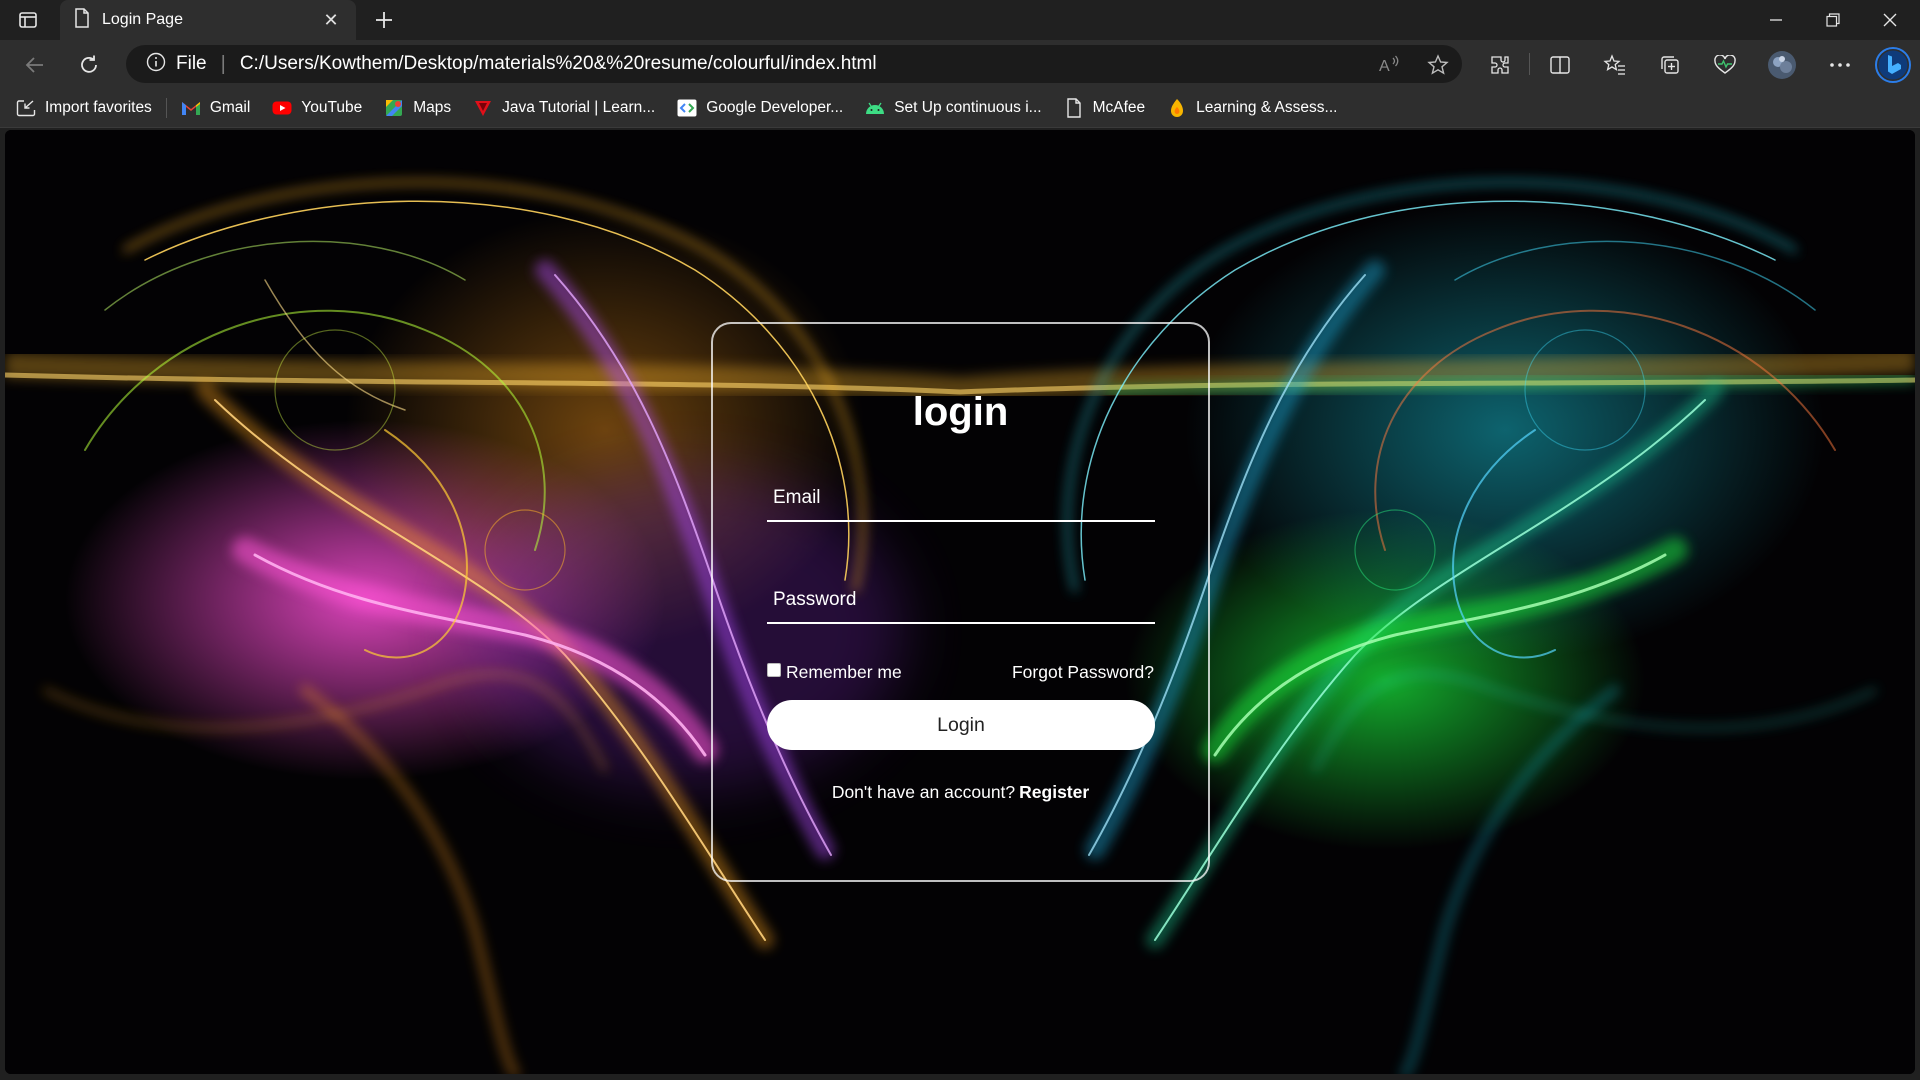 This screenshot has width=1920, height=1080. Describe the element at coordinates (961, 725) in the screenshot. I see `login-button: Login` at that location.